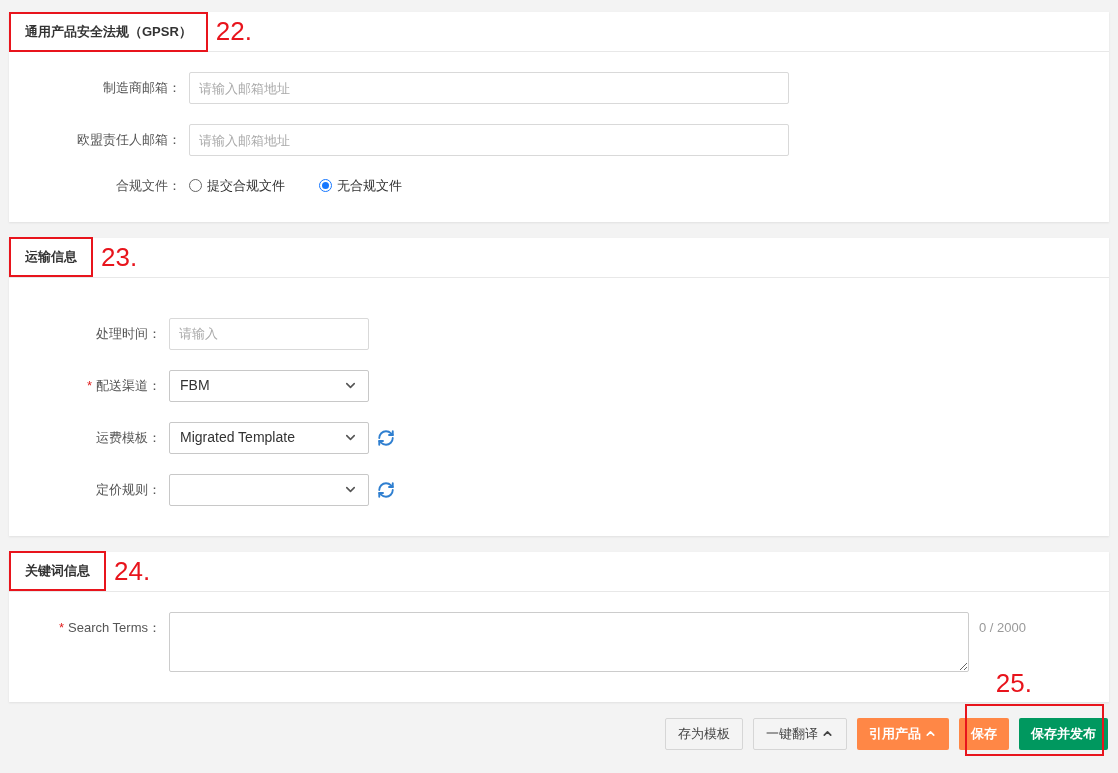  Describe the element at coordinates (129, 140) in the screenshot. I see `field-label: 欧盟责任人邮箱：` at that location.